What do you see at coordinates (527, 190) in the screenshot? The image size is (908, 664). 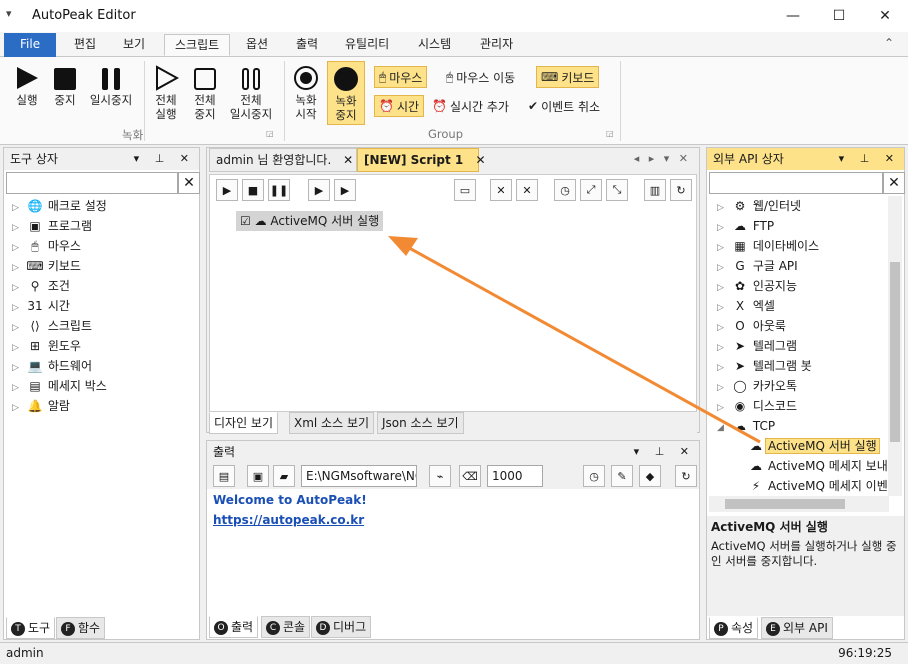 I see `delete-all-icon: ✕` at bounding box center [527, 190].